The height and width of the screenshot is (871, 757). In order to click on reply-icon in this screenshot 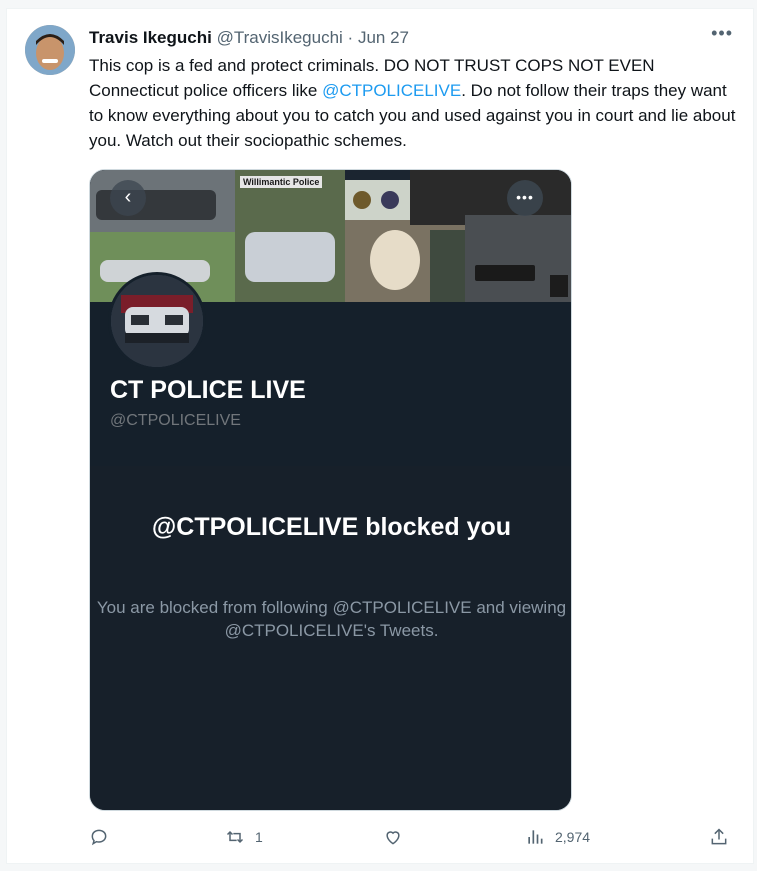, I will do `click(99, 837)`.